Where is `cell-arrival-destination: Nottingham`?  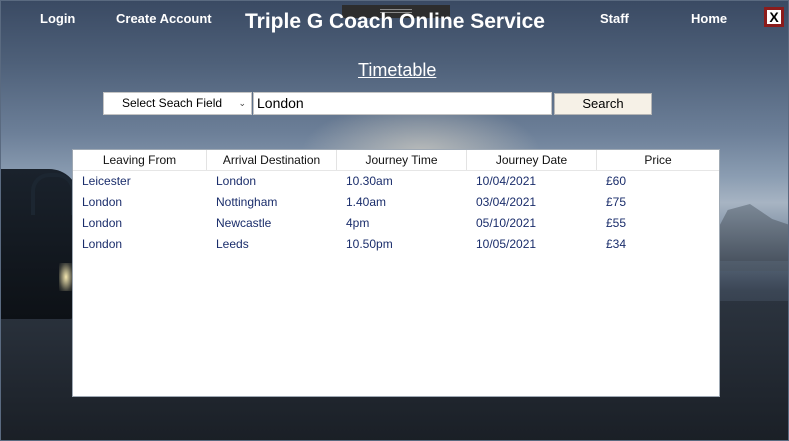
cell-arrival-destination: Nottingham is located at coordinates (247, 202).